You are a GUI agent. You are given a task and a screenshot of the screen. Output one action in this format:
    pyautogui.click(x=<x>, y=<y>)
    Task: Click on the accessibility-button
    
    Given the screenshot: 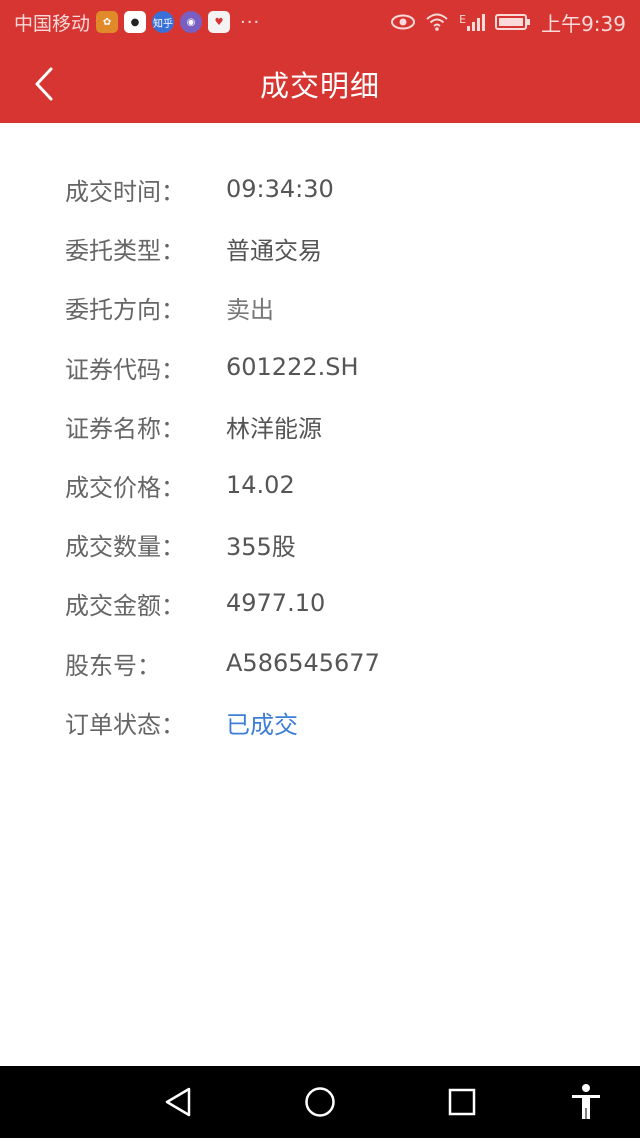 What is the action you would take?
    pyautogui.click(x=586, y=1102)
    